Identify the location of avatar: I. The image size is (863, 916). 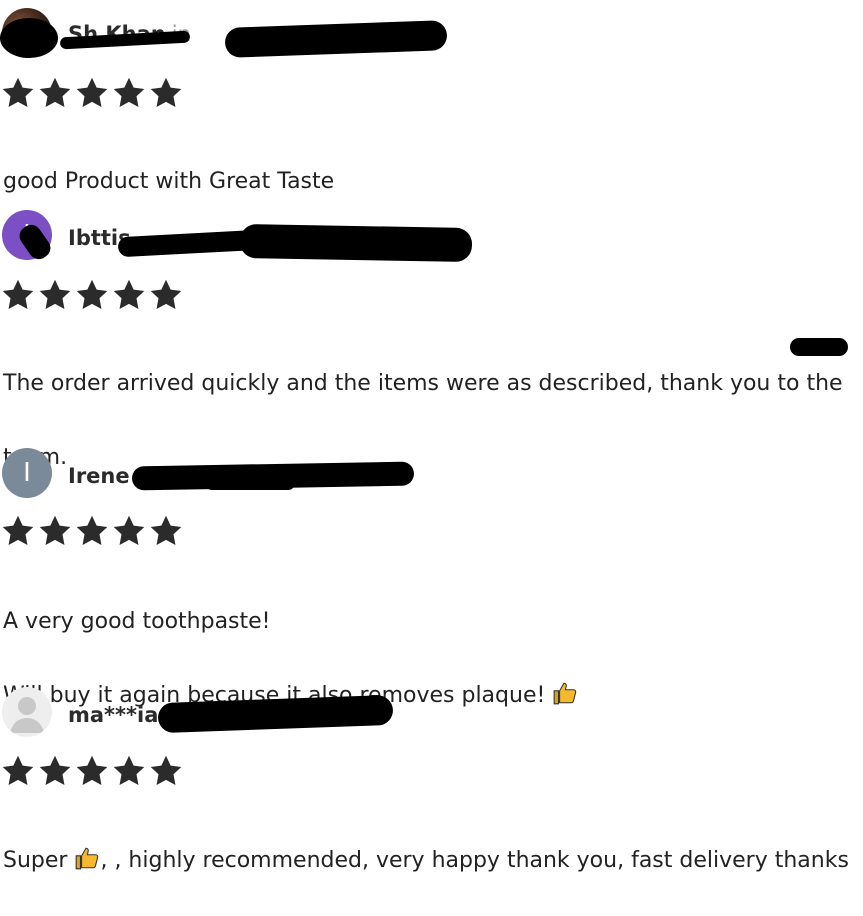
(27, 473).